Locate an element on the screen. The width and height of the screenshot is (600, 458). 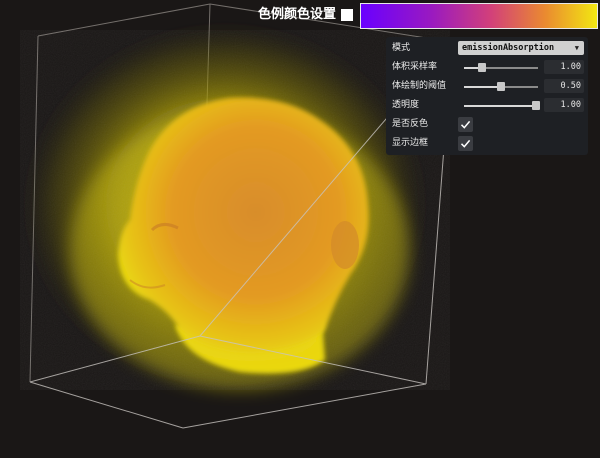
show-box-label: 显示边框 is located at coordinates (410, 143).